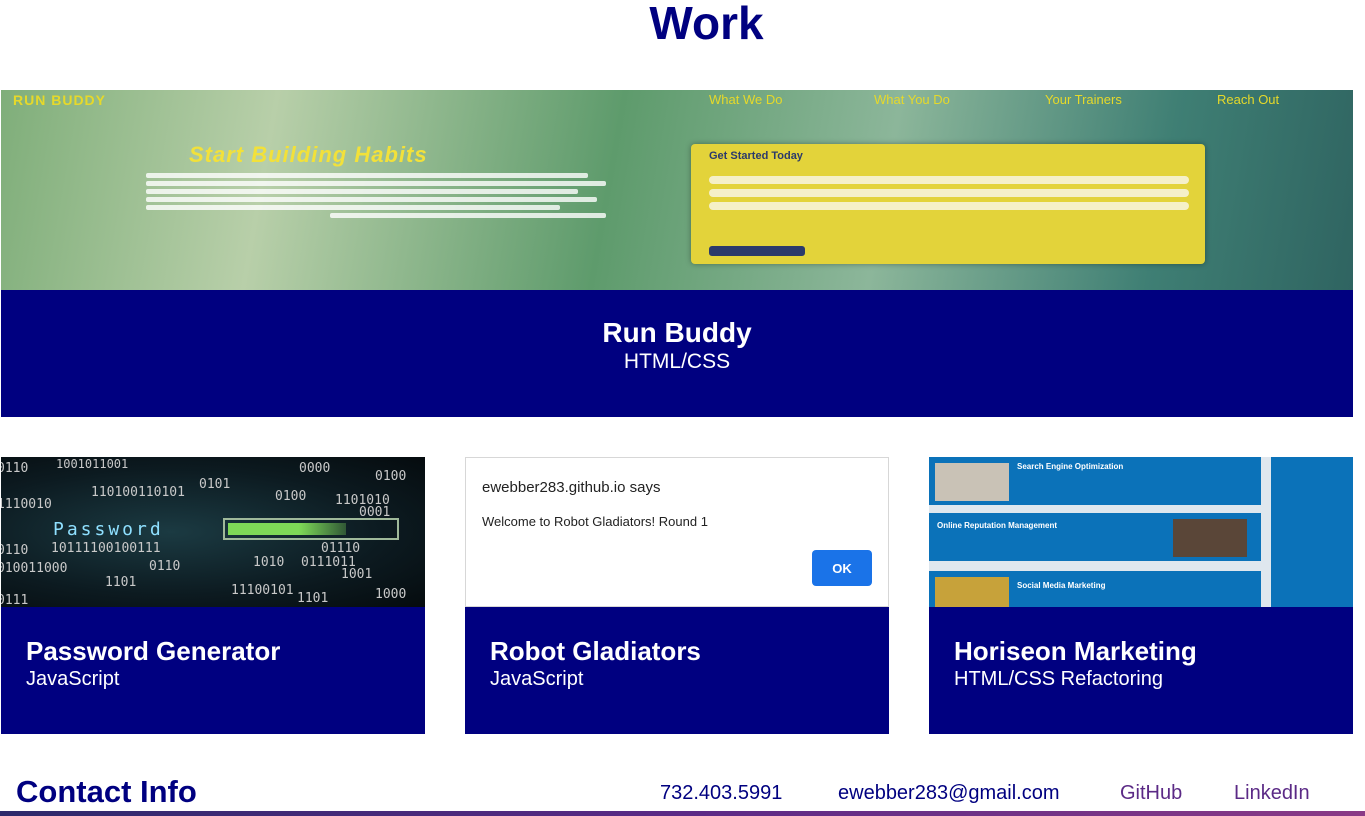 This screenshot has height=816, width=1365. I want to click on project-caption: Run Buddy HTML/CSS, so click(677, 346).